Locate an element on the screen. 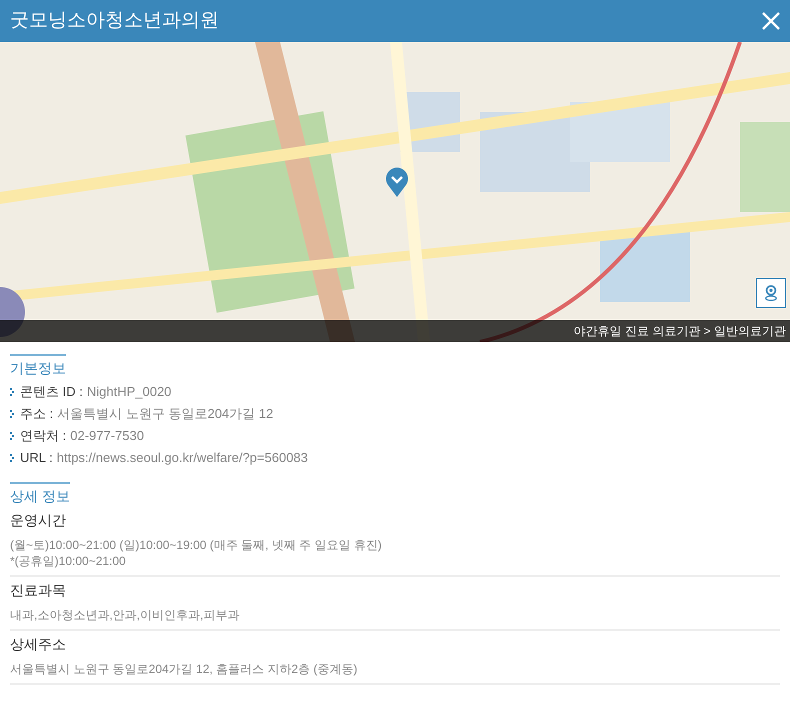  info-text: 연락처 : 02-977-7530 is located at coordinates (82, 435).